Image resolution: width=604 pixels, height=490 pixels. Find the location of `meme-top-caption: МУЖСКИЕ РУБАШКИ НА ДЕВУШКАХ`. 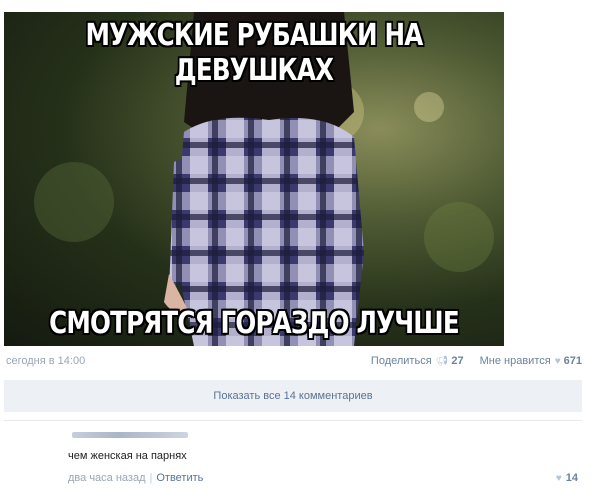

meme-top-caption: МУЖСКИЕ РУБАШКИ НА ДЕВУШКАХ is located at coordinates (254, 53).